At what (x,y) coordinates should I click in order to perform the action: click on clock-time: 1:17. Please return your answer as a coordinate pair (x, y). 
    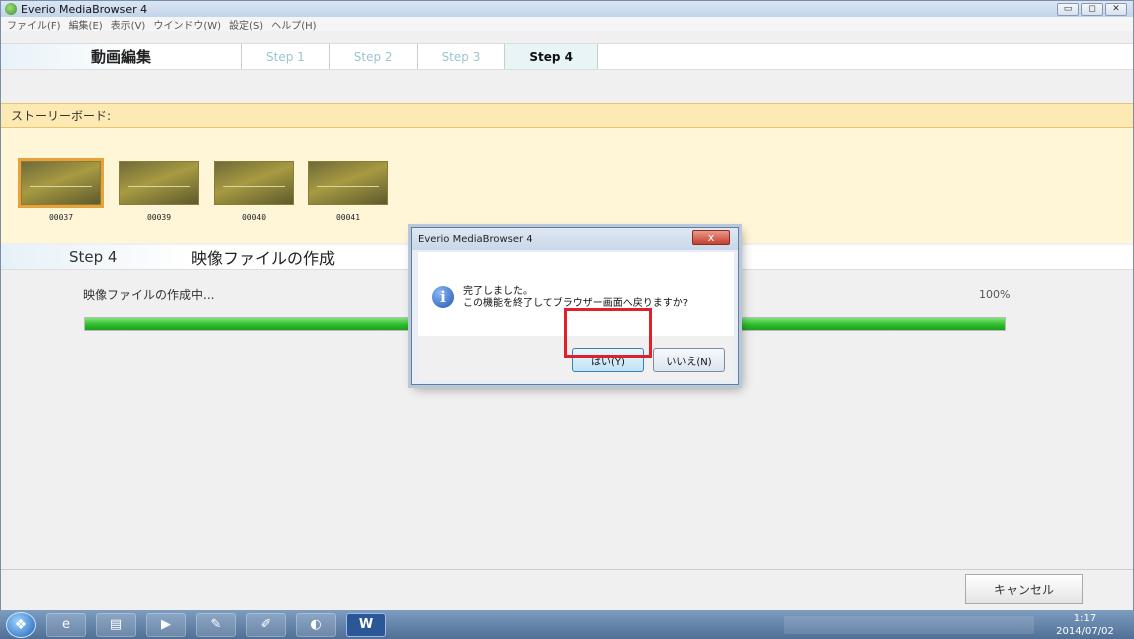
    Looking at the image, I should click on (1085, 618).